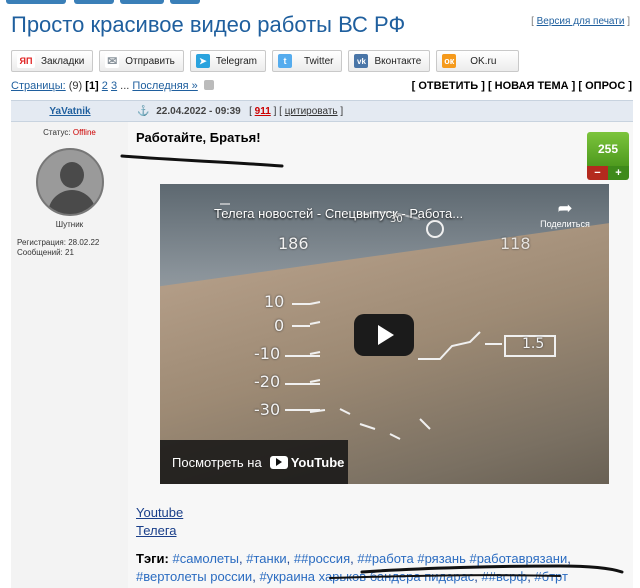  What do you see at coordinates (565, 208) in the screenshot?
I see `share-arrow-icon: ➦` at bounding box center [565, 208].